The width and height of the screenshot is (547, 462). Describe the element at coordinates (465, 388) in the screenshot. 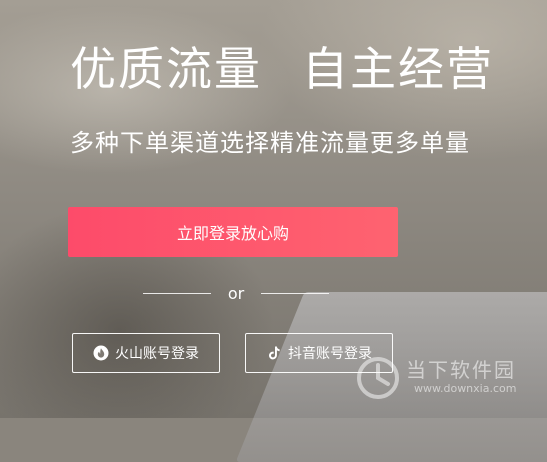

I see `watermark-url: www.downxia.com` at that location.